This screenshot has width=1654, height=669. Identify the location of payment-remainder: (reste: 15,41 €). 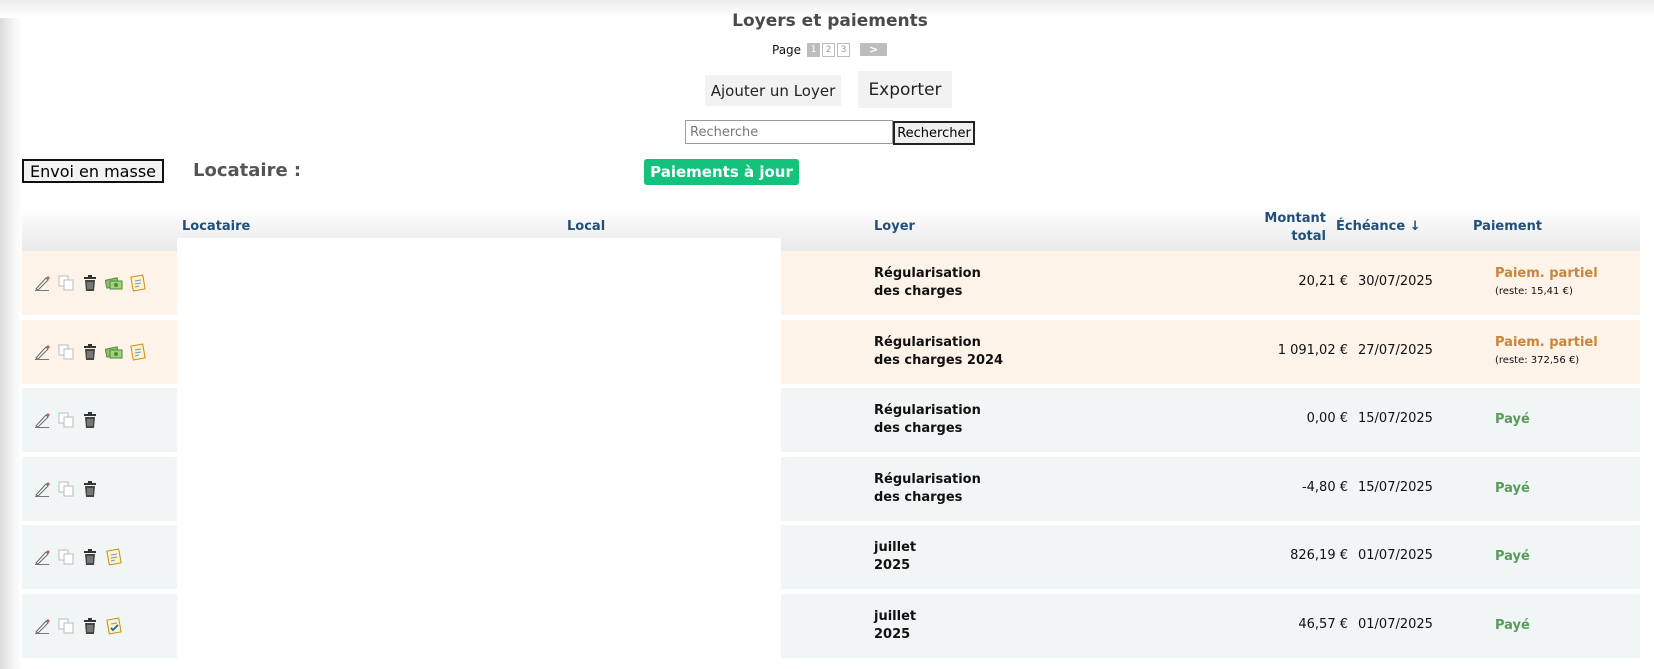
(1534, 291).